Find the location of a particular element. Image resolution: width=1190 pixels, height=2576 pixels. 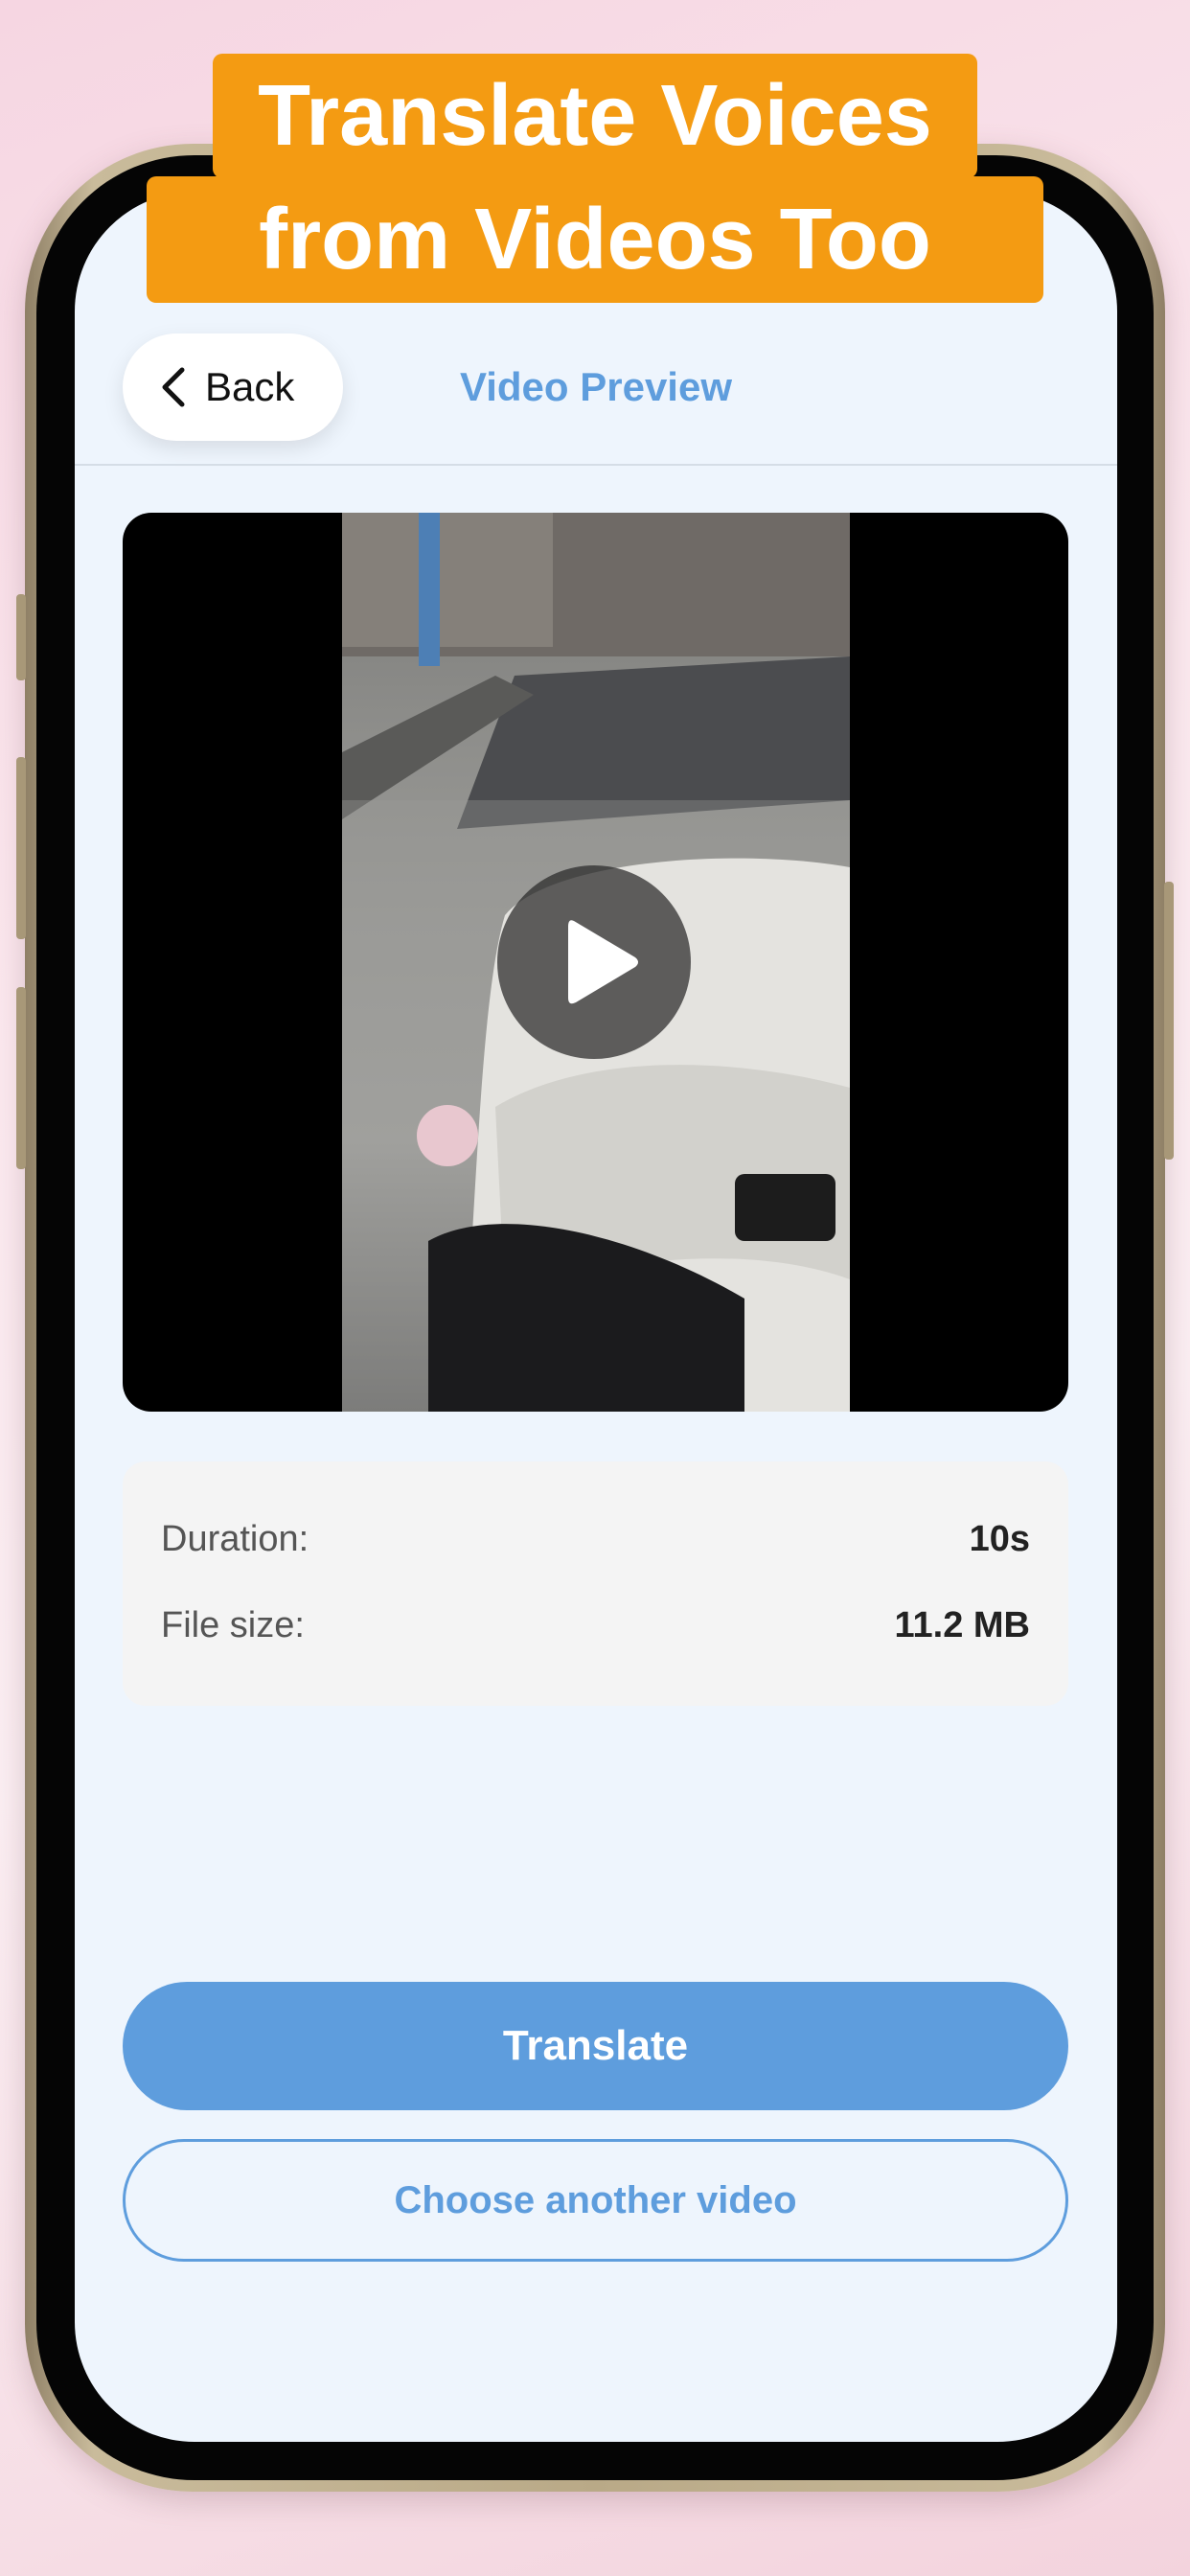

video-info-card: Duration: 10s File size: 11.2 MB is located at coordinates (595, 1583).